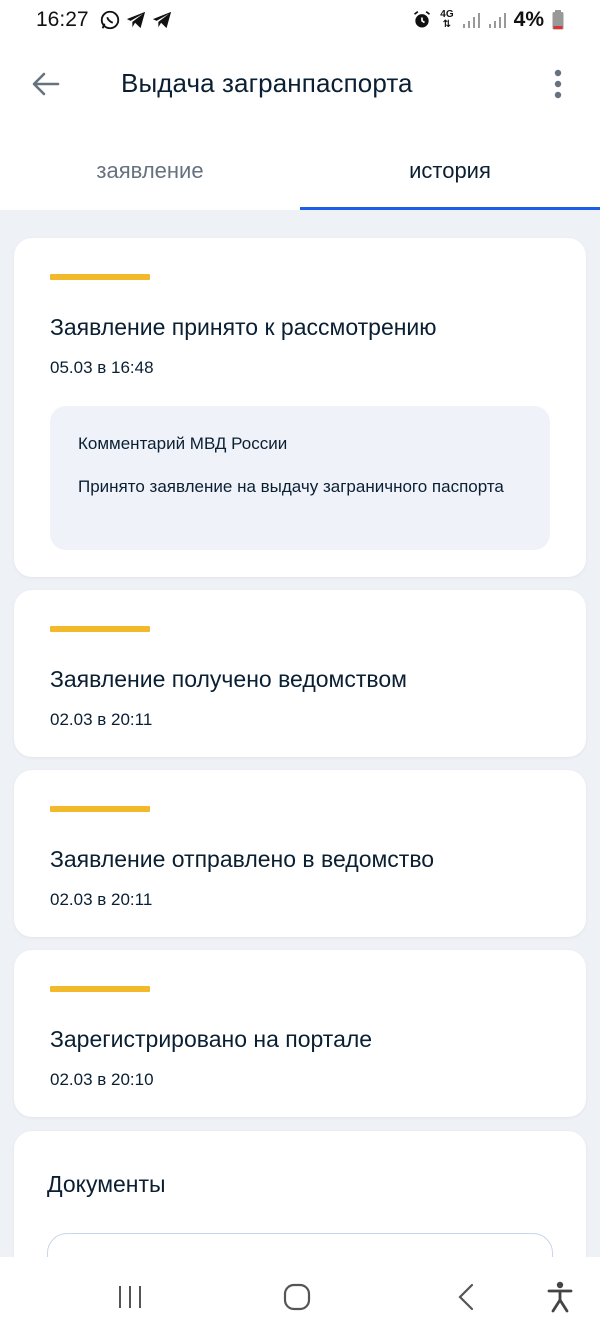 Image resolution: width=600 pixels, height=1337 pixels. I want to click on more-options-button, so click(558, 84).